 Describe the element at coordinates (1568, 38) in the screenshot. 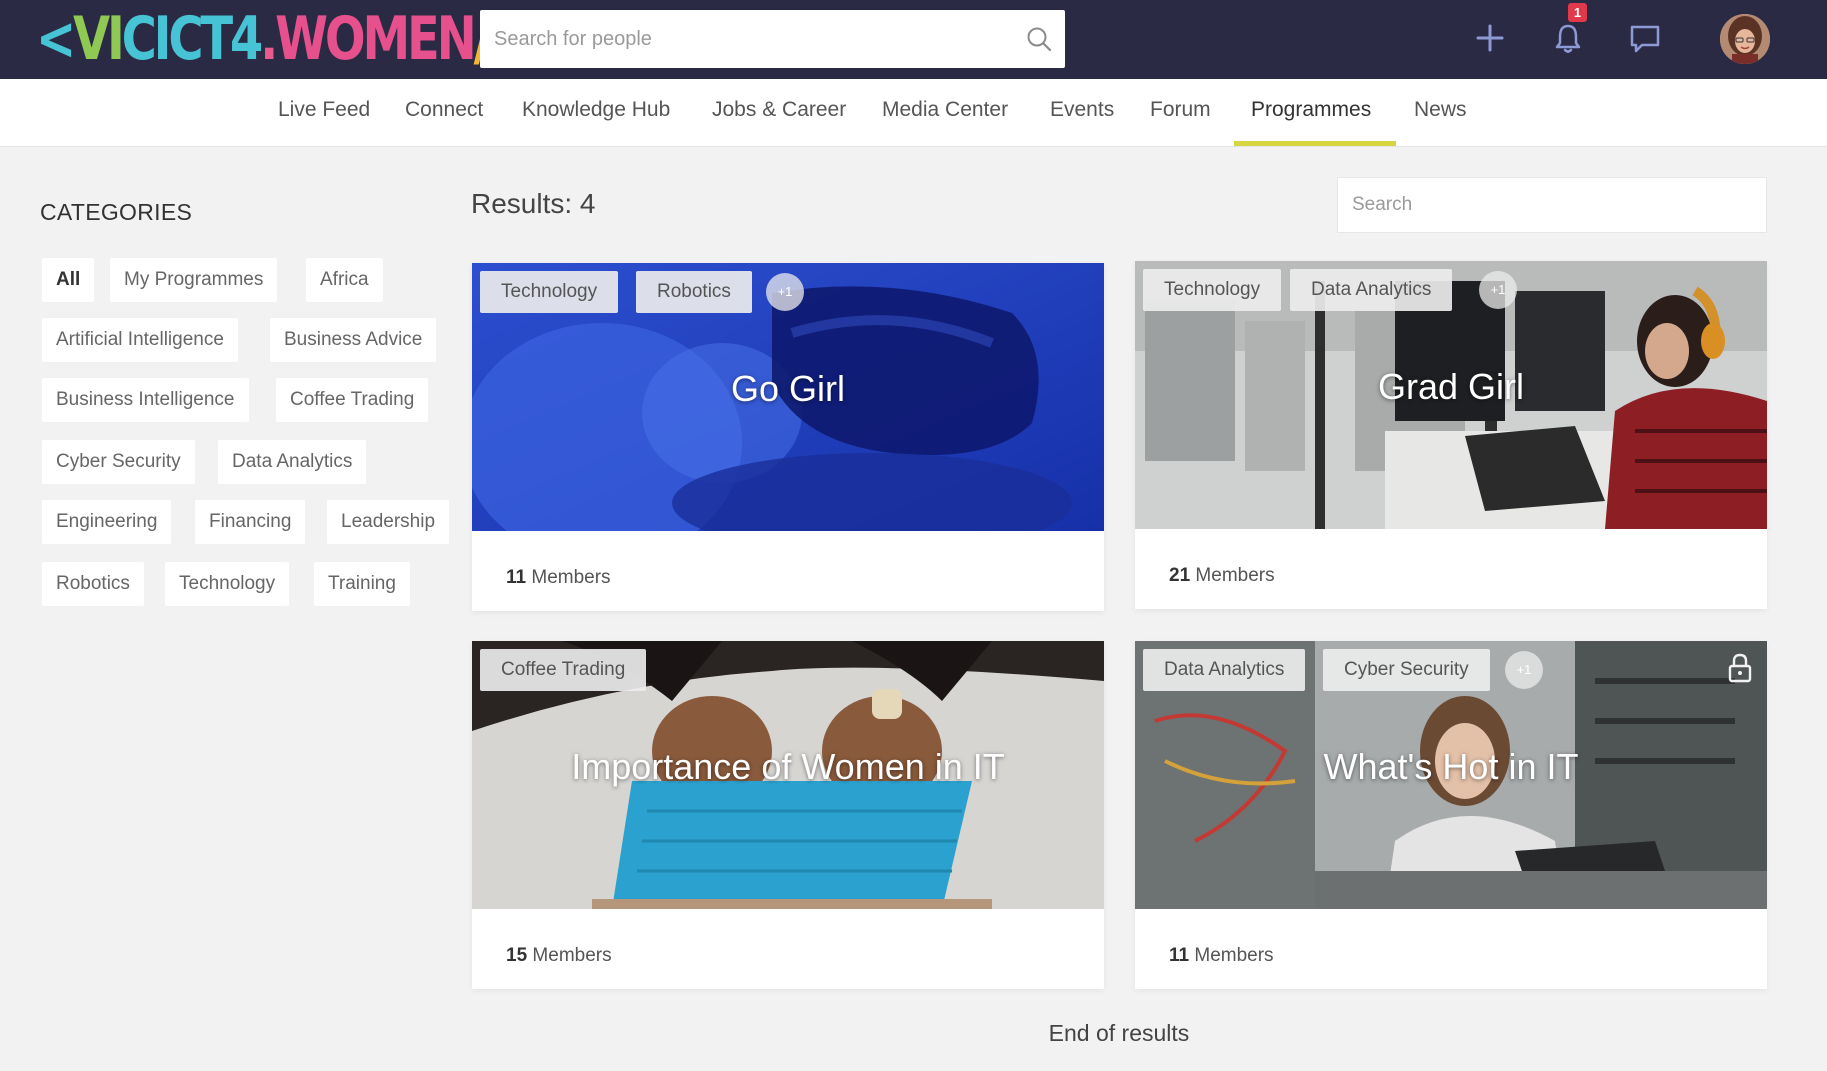

I see `bell-icon` at that location.